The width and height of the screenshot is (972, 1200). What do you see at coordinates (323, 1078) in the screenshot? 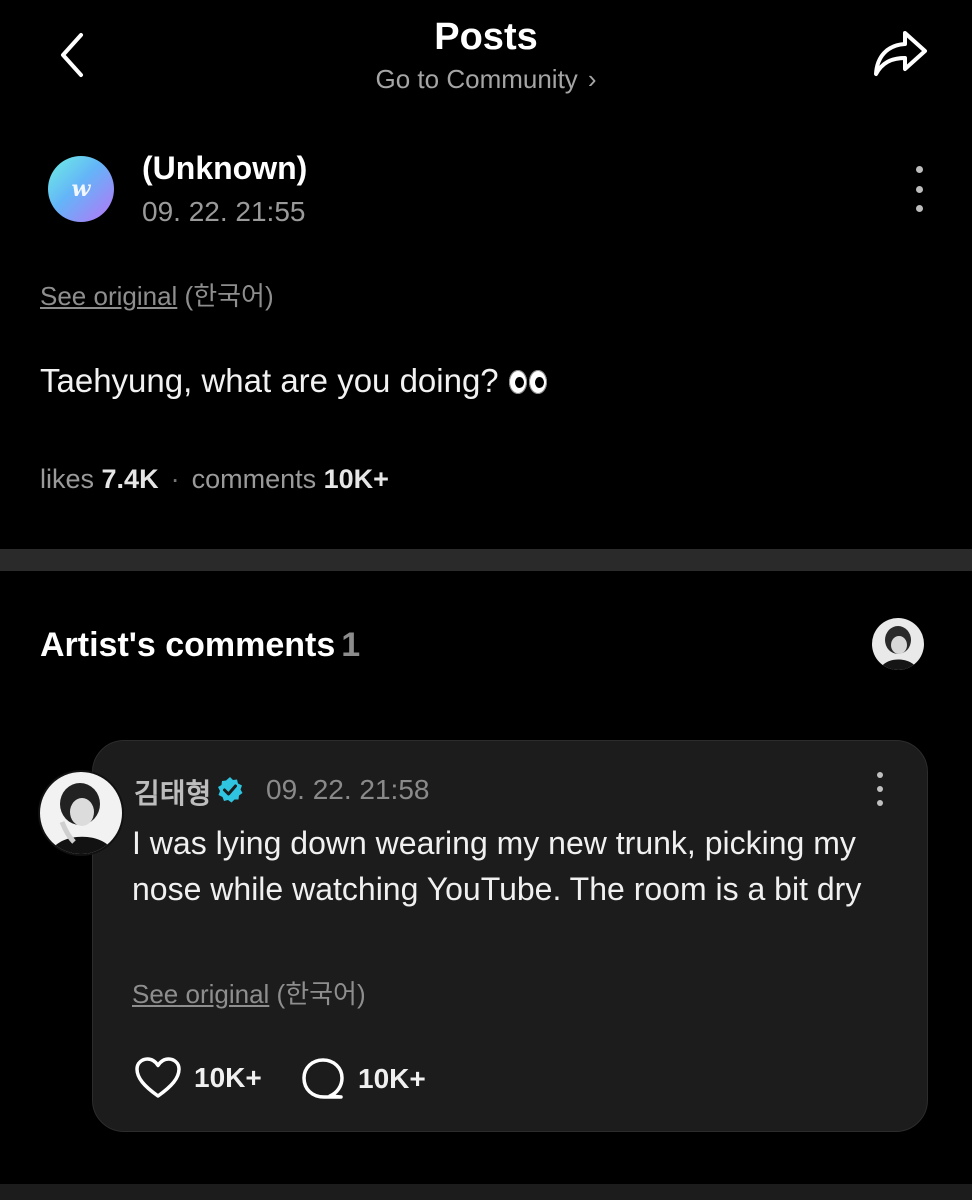
I see `comment-bubble-icon` at bounding box center [323, 1078].